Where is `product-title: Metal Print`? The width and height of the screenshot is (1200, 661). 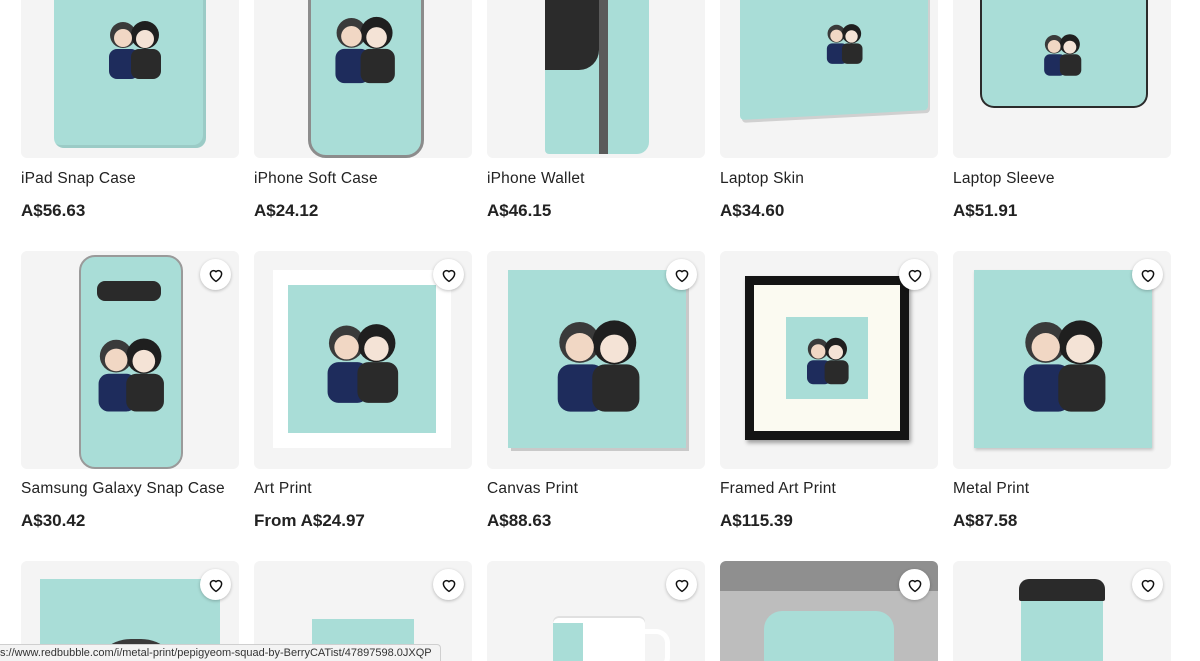 product-title: Metal Print is located at coordinates (991, 489).